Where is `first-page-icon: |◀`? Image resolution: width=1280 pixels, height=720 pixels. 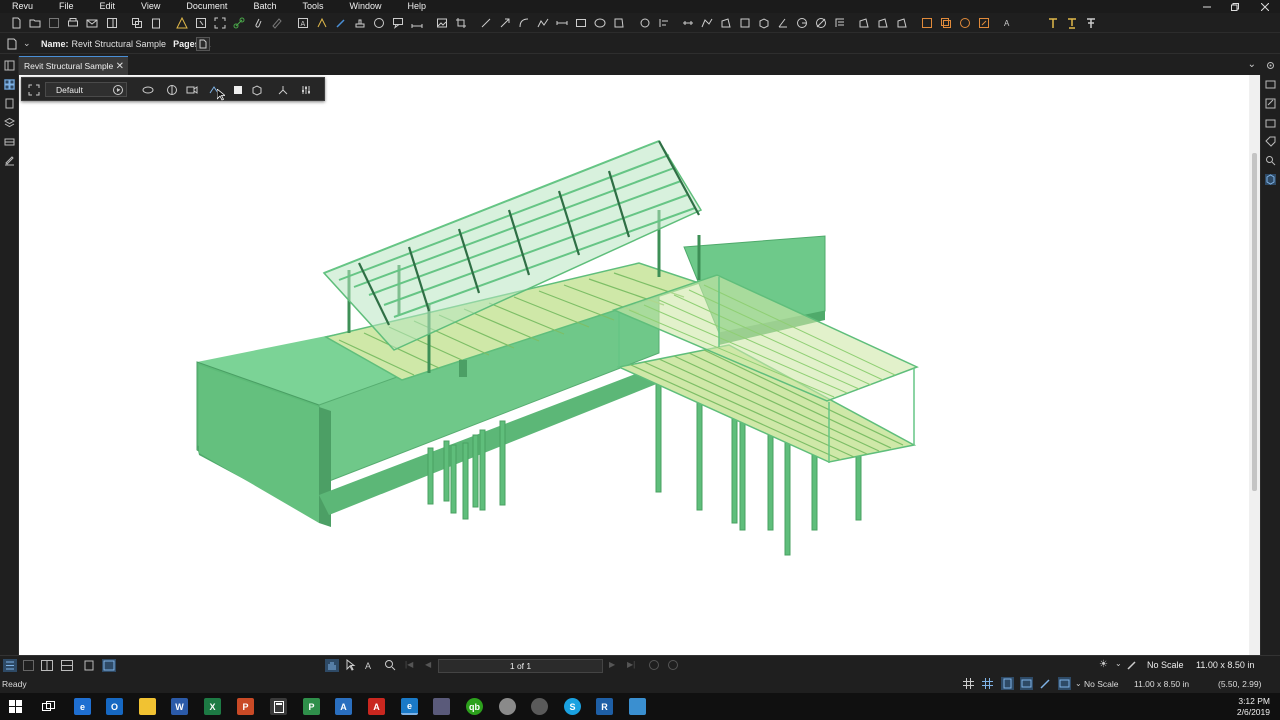 first-page-icon: |◀ is located at coordinates (409, 664).